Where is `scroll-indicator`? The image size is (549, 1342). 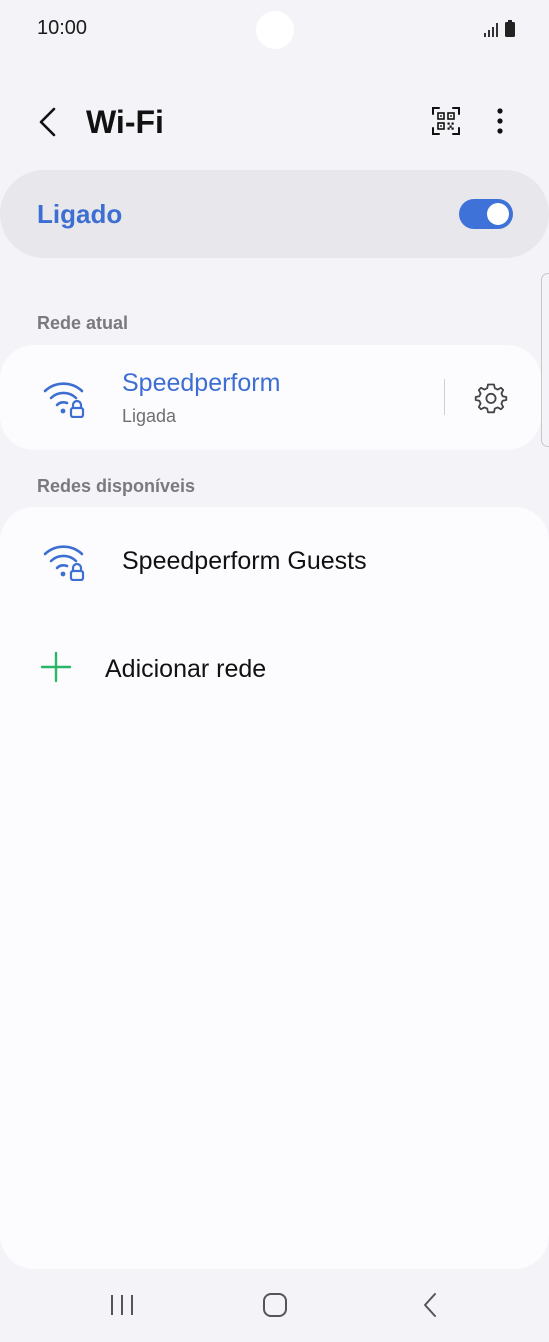 scroll-indicator is located at coordinates (545, 360).